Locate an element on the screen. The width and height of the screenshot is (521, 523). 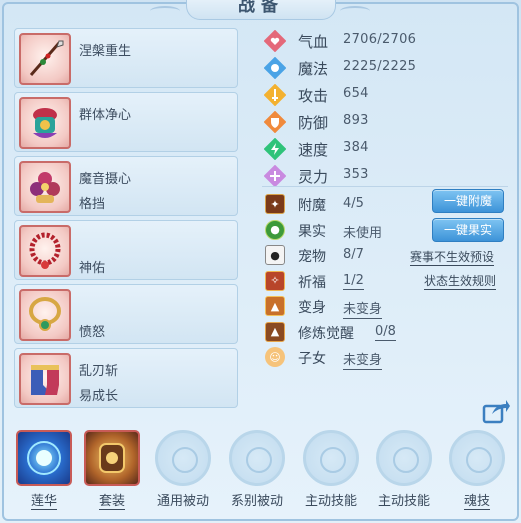
equipment-trait: 愤怒 is located at coordinates (92, 332).